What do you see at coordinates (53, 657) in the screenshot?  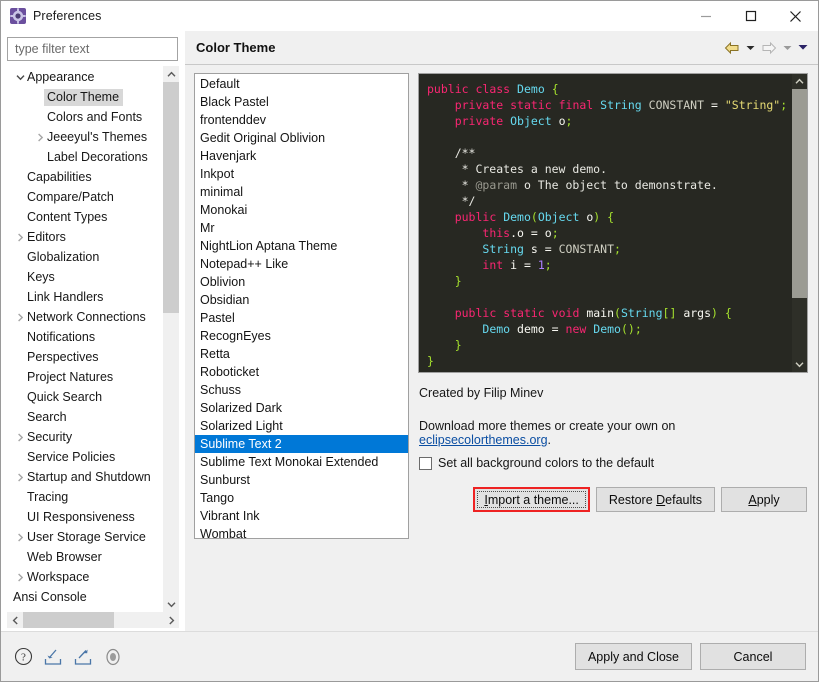 I see `import-preferences-icon` at bounding box center [53, 657].